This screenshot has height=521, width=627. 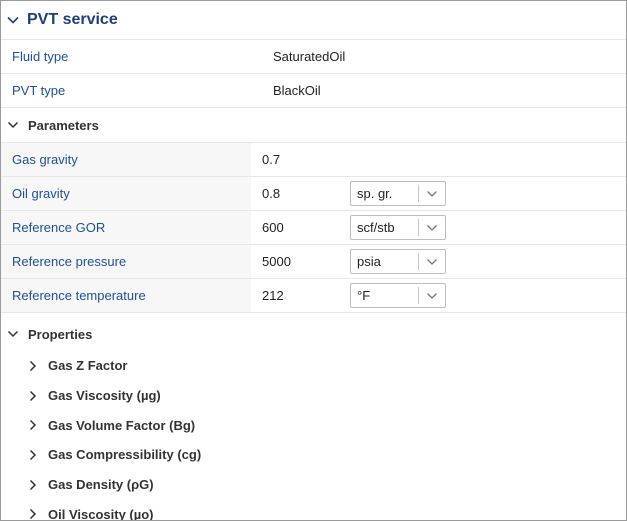 What do you see at coordinates (313, 366) in the screenshot?
I see `property-item-gas-z-factor: Gas Z Factor` at bounding box center [313, 366].